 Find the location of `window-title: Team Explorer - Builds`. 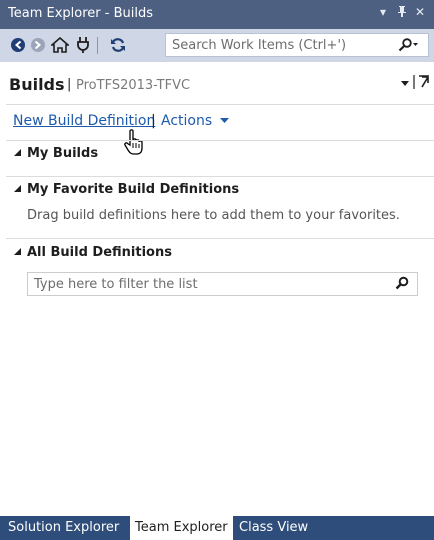

window-title: Team Explorer - Builds is located at coordinates (80, 13).